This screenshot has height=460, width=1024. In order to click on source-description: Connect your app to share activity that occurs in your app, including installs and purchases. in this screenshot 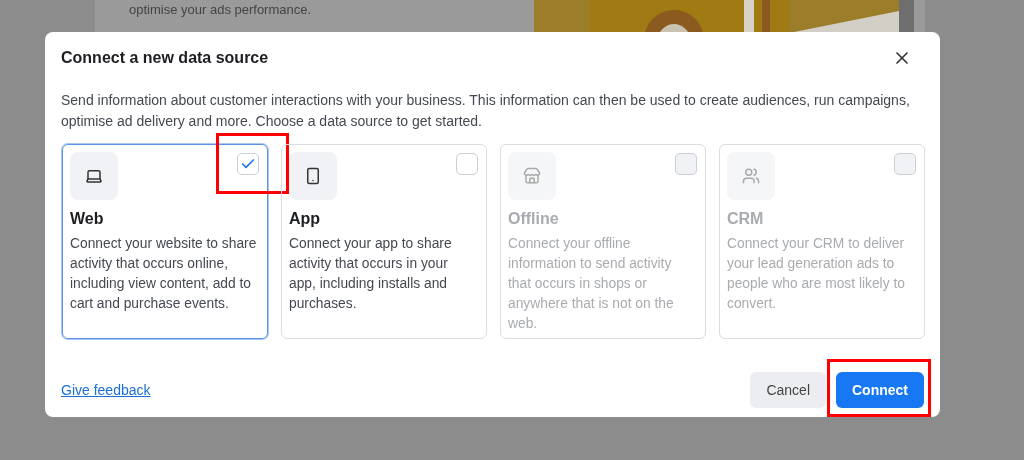, I will do `click(371, 274)`.